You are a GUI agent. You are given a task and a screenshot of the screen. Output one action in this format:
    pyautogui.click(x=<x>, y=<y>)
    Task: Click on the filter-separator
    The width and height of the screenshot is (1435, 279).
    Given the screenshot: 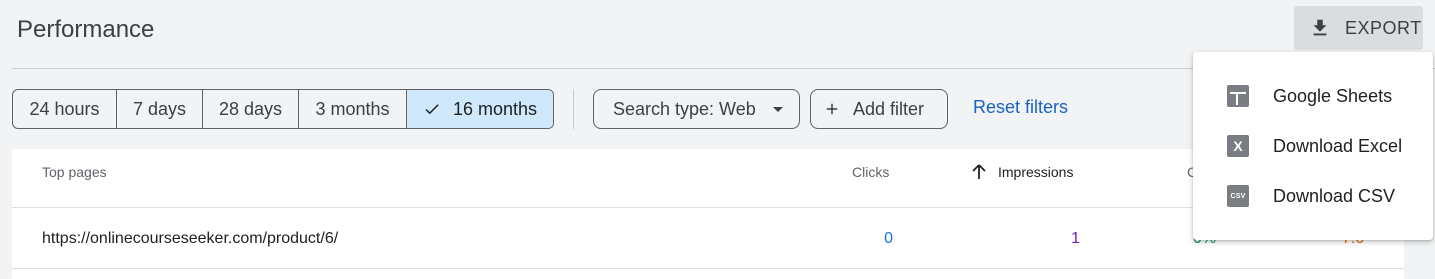 What is the action you would take?
    pyautogui.click(x=573, y=109)
    